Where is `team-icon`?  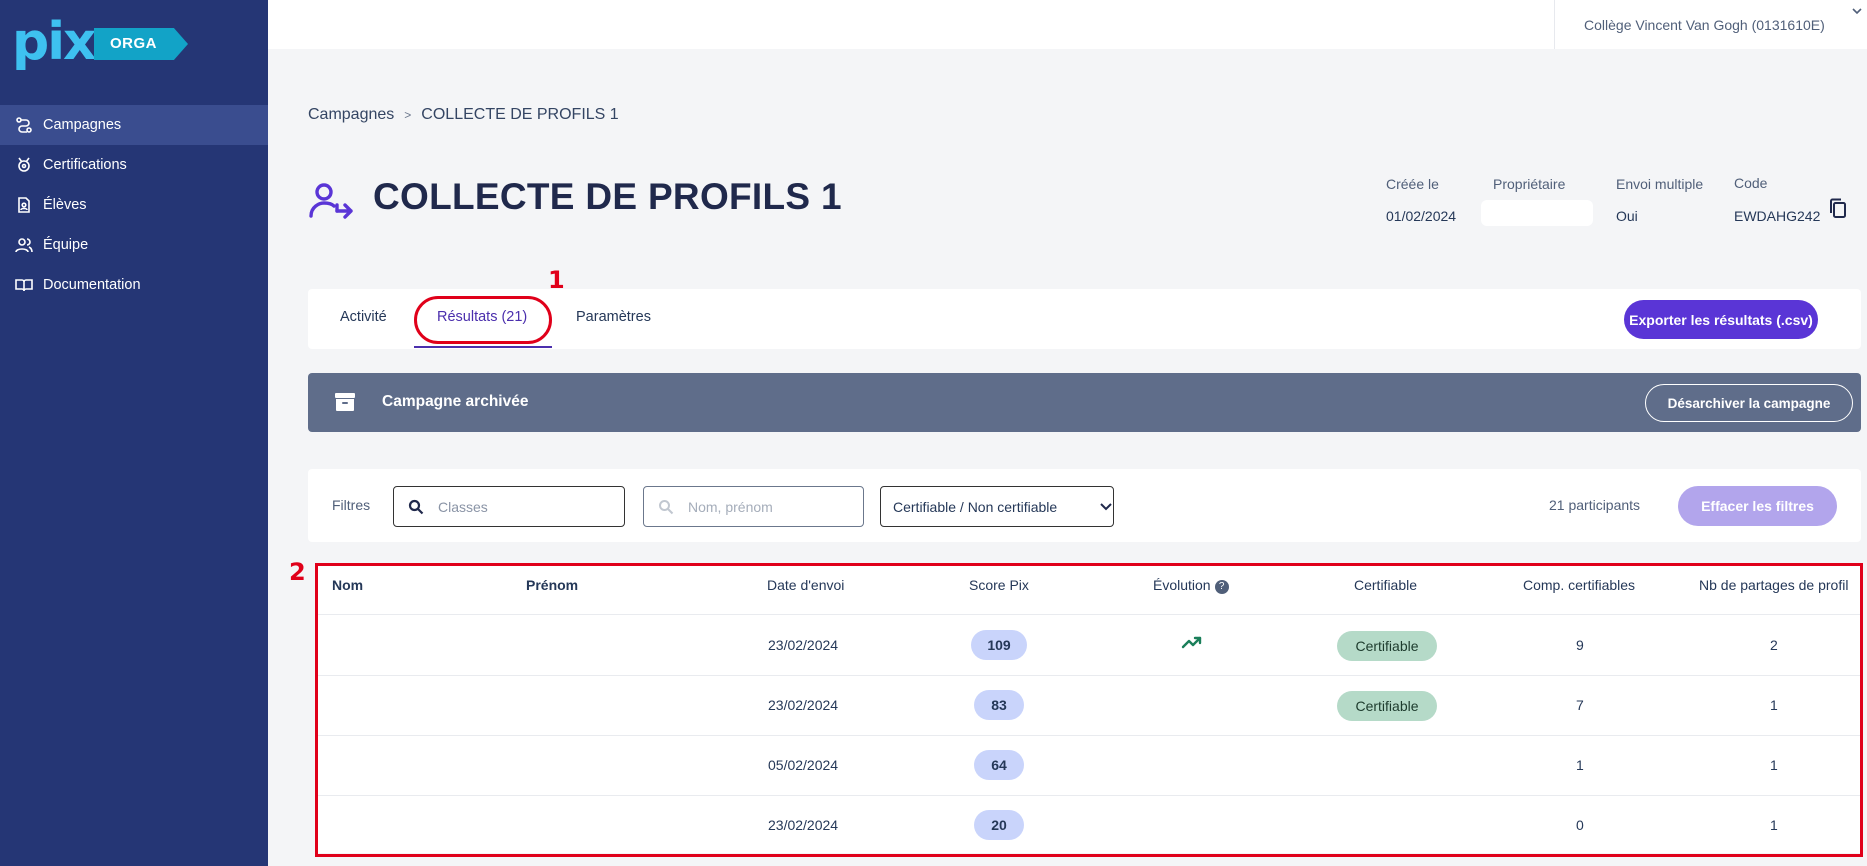 team-icon is located at coordinates (24, 245).